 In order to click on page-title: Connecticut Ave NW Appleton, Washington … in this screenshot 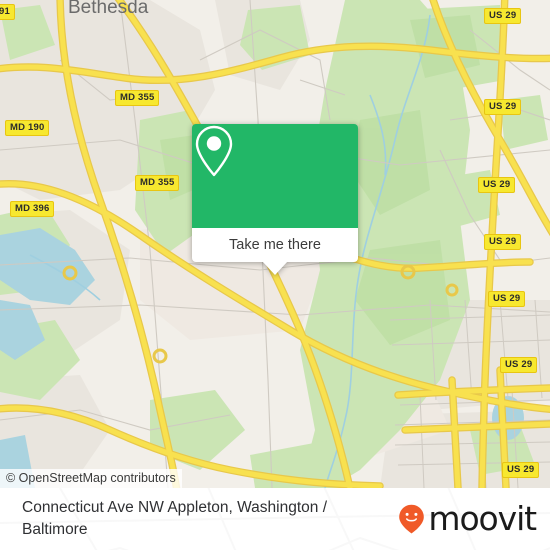, I will do `click(175, 518)`.